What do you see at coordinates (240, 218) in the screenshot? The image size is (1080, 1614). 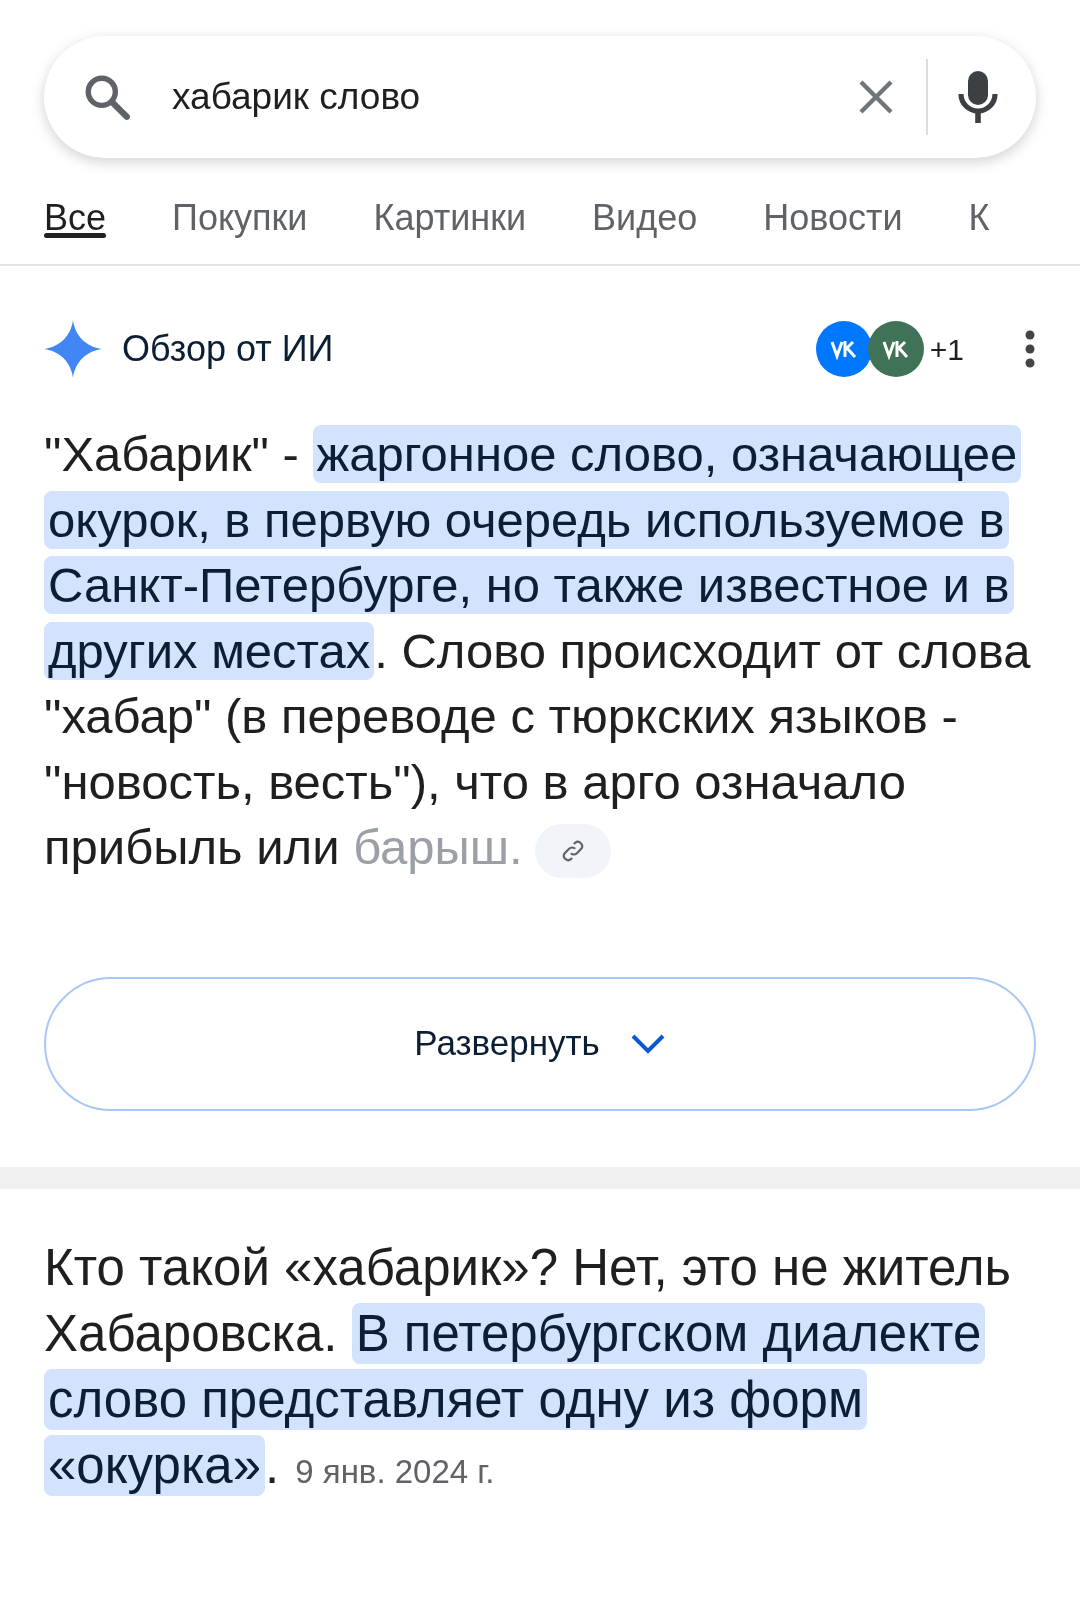 I see `search-tab: Покупки` at bounding box center [240, 218].